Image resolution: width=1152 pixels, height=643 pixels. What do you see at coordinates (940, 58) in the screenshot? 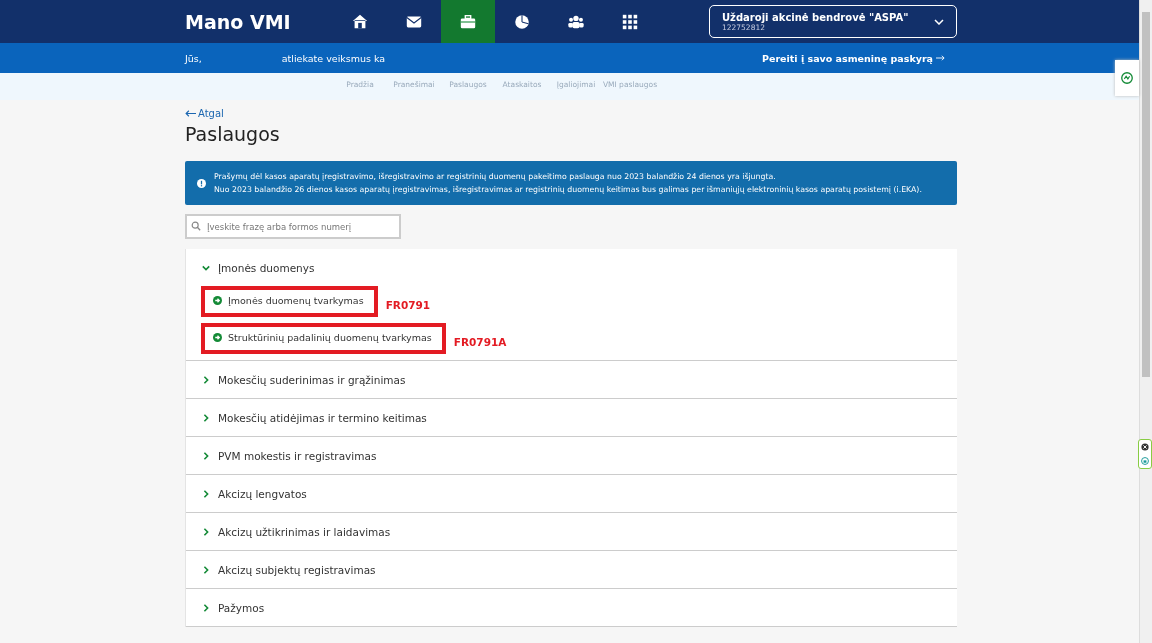
I see `arrow-right-icon` at bounding box center [940, 58].